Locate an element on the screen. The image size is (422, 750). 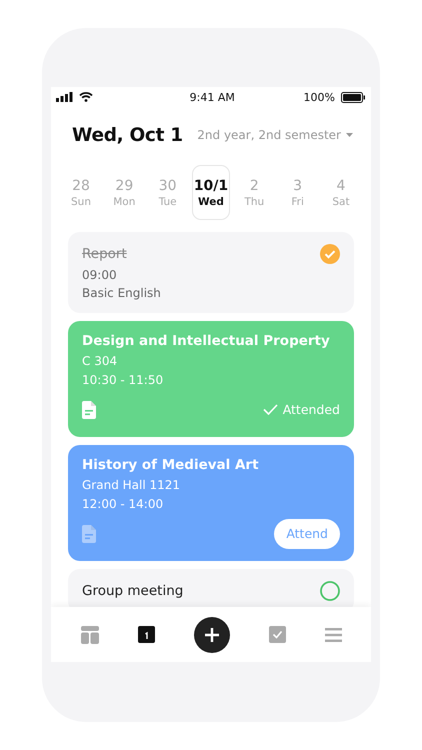
grid-icon is located at coordinates (89, 635).